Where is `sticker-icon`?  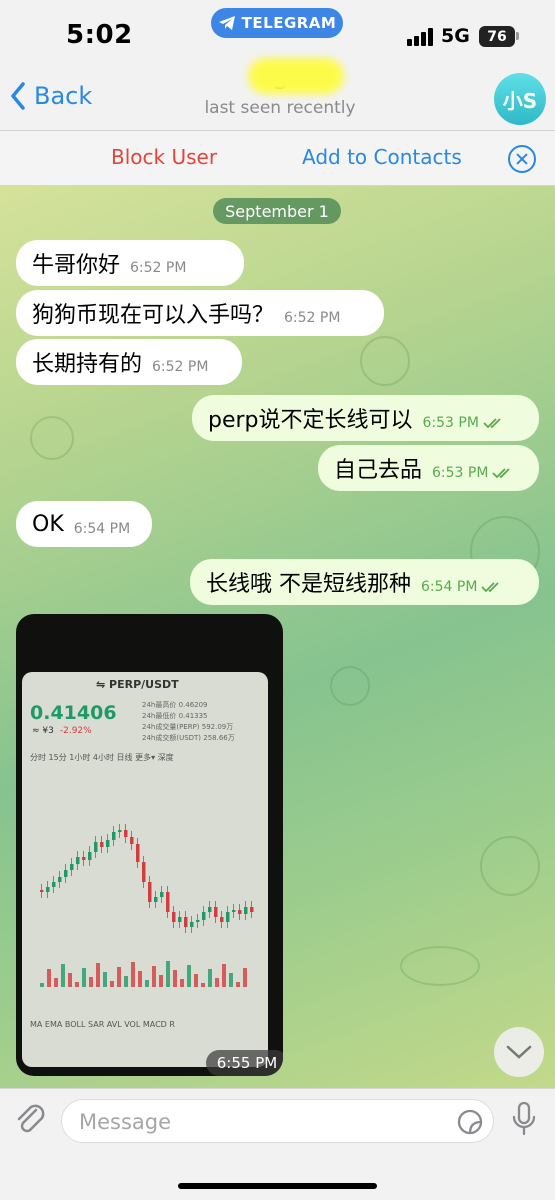
sticker-icon is located at coordinates (470, 1122).